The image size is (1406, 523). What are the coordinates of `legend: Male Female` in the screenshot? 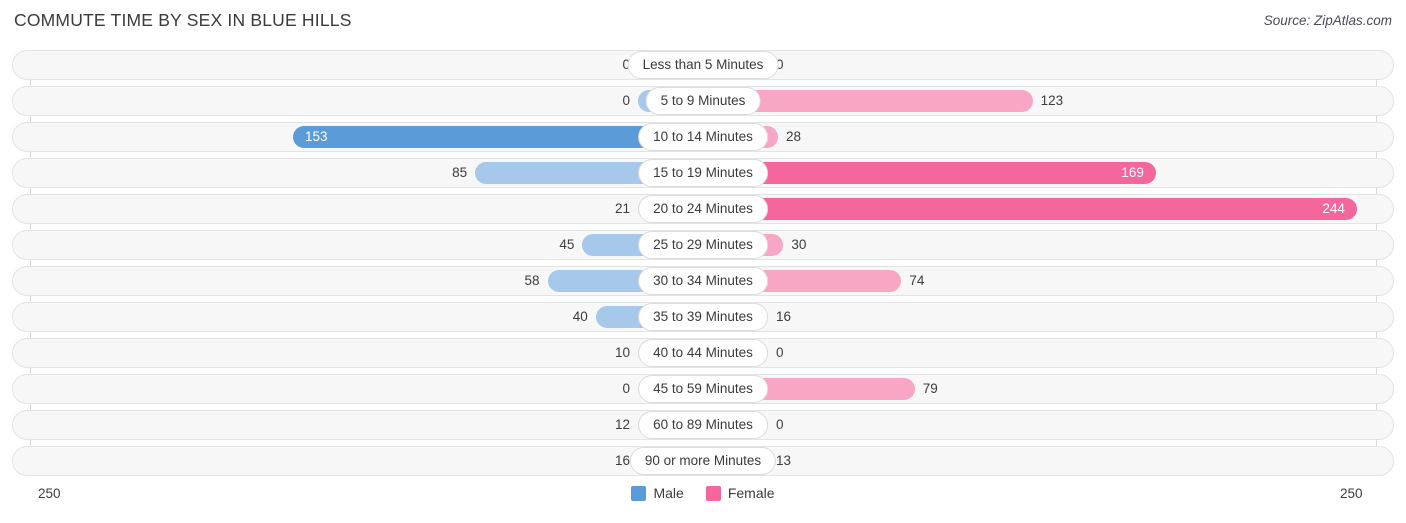 It's located at (703, 493).